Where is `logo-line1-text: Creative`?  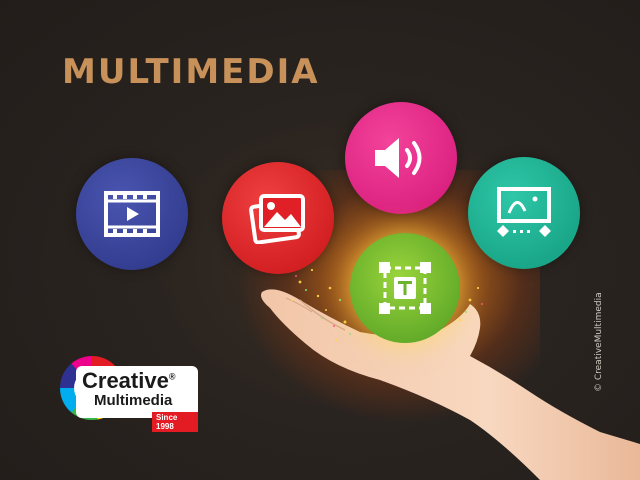 logo-line1-text: Creative is located at coordinates (125, 380).